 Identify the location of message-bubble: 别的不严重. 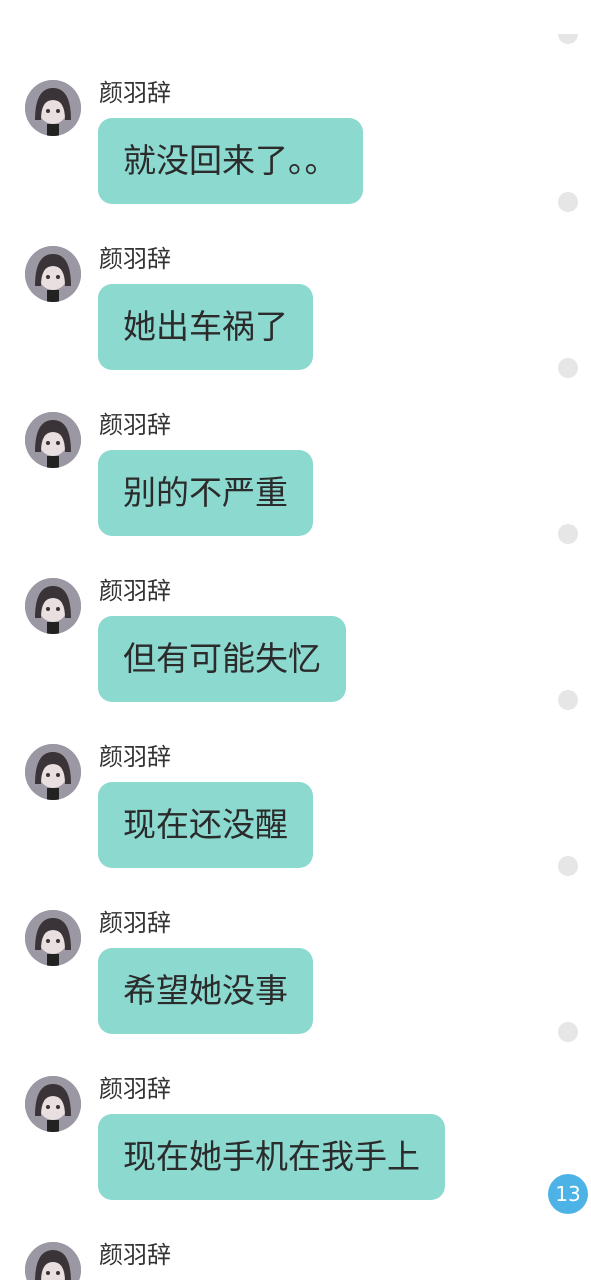
(205, 493).